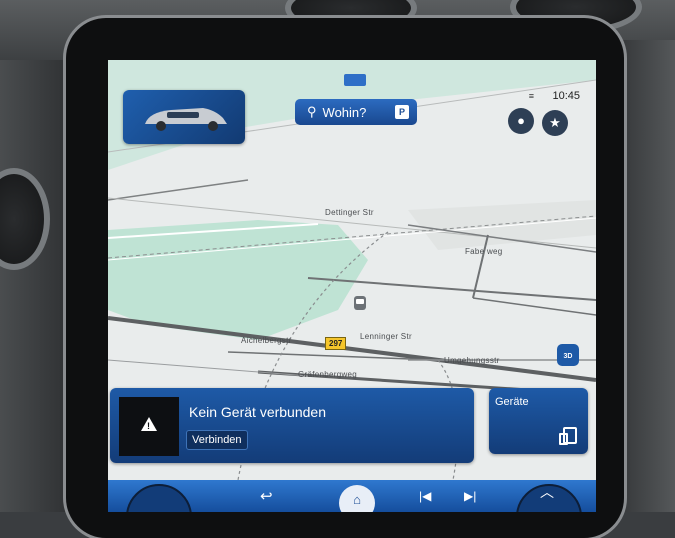 This screenshot has height=538, width=675. Describe the element at coordinates (531, 96) in the screenshot. I see `signal-icon: ≡` at that location.